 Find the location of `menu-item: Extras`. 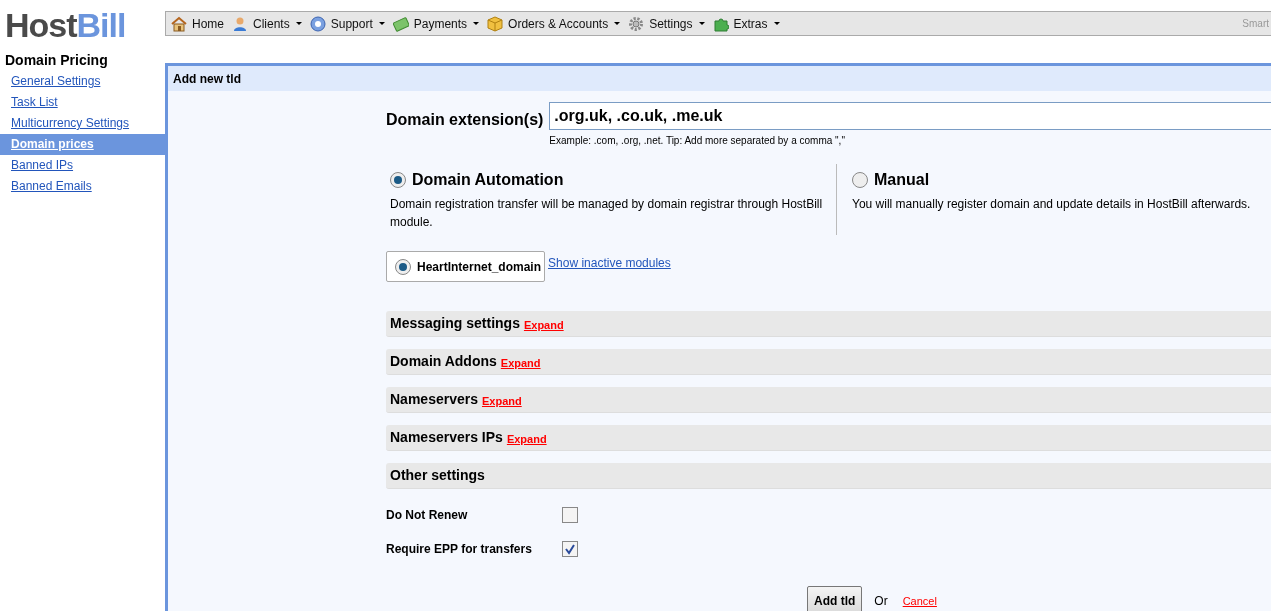

menu-item: Extras is located at coordinates (746, 23).